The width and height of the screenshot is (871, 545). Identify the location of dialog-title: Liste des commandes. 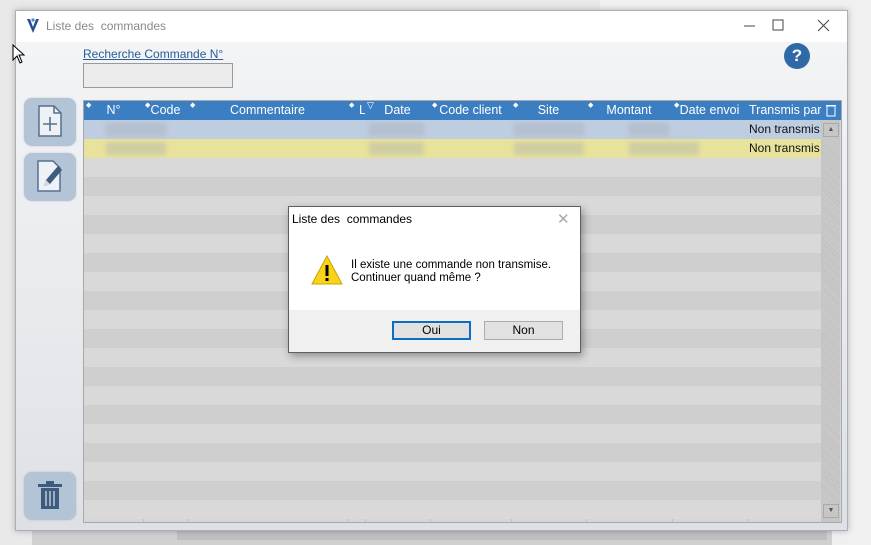
(352, 219).